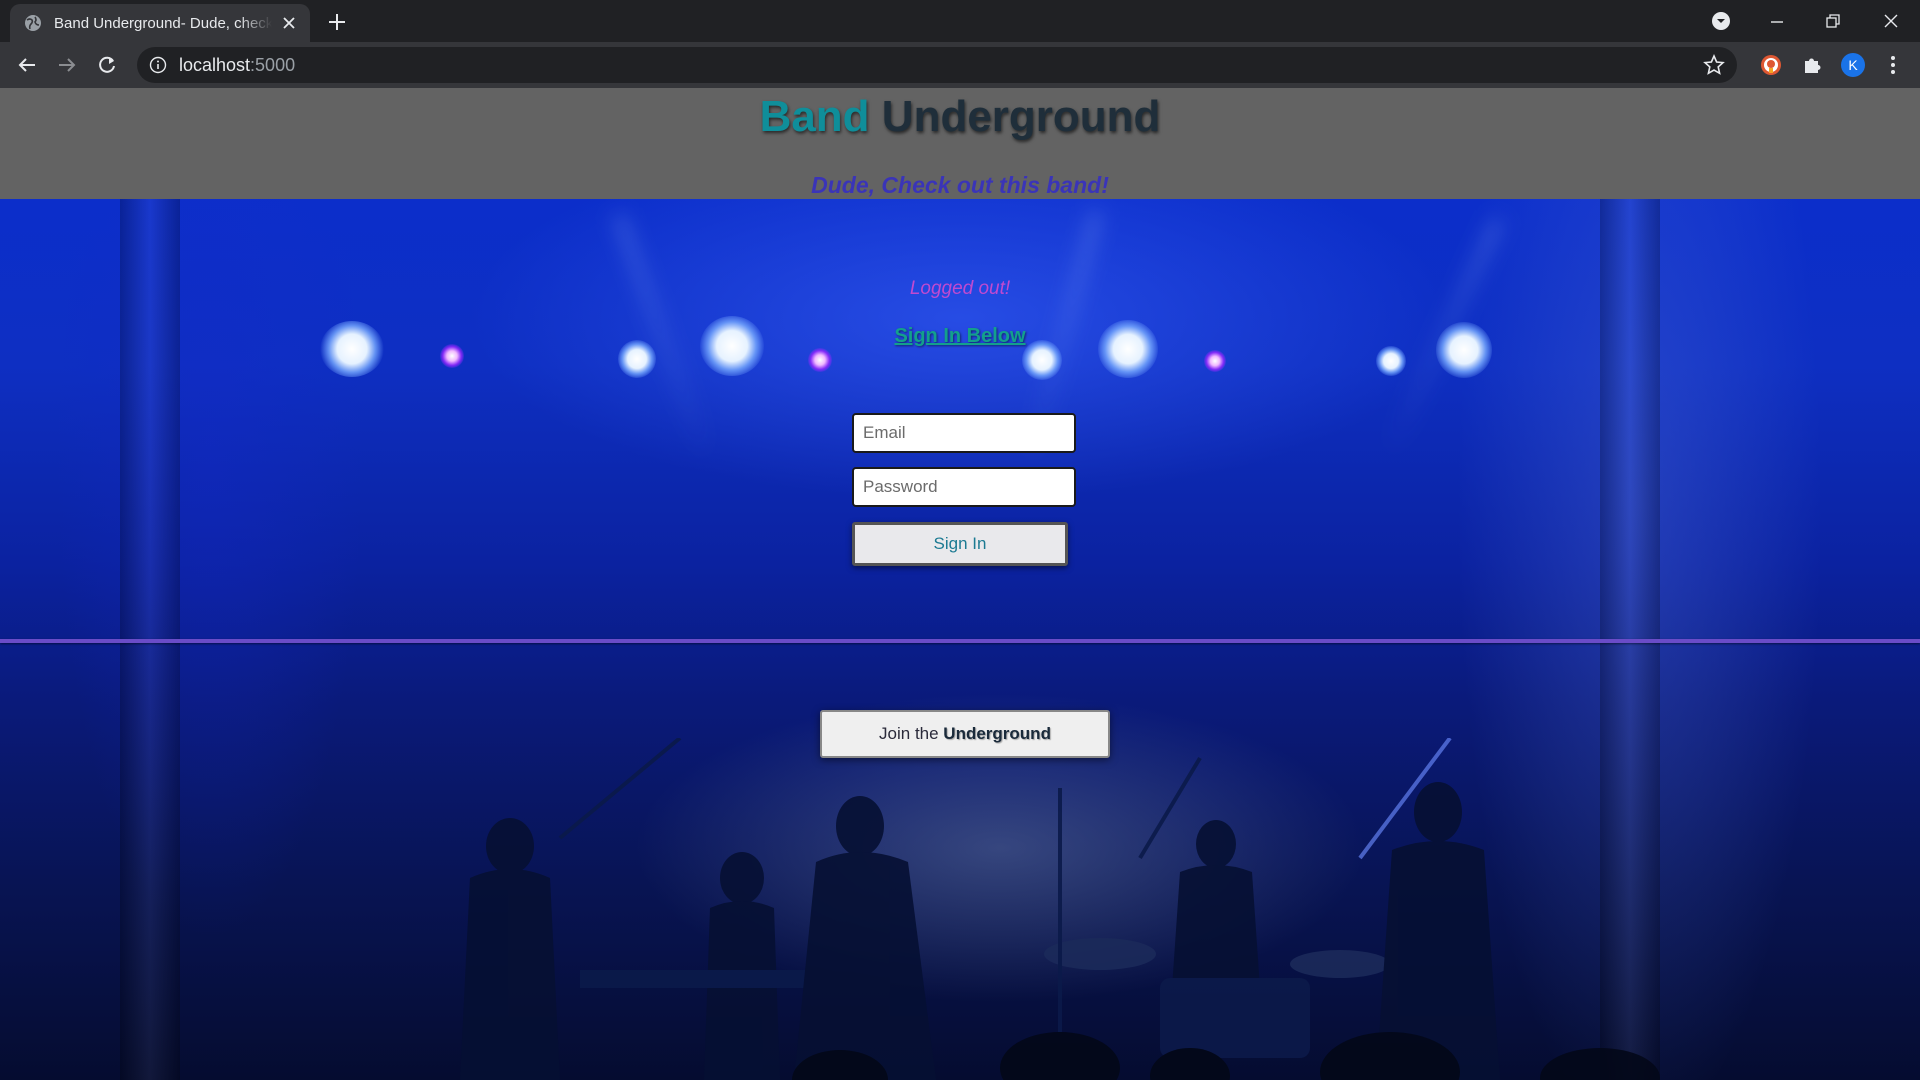 The height and width of the screenshot is (1080, 1920). I want to click on sign-in-link-wrapper: Sign In Below, so click(960, 336).